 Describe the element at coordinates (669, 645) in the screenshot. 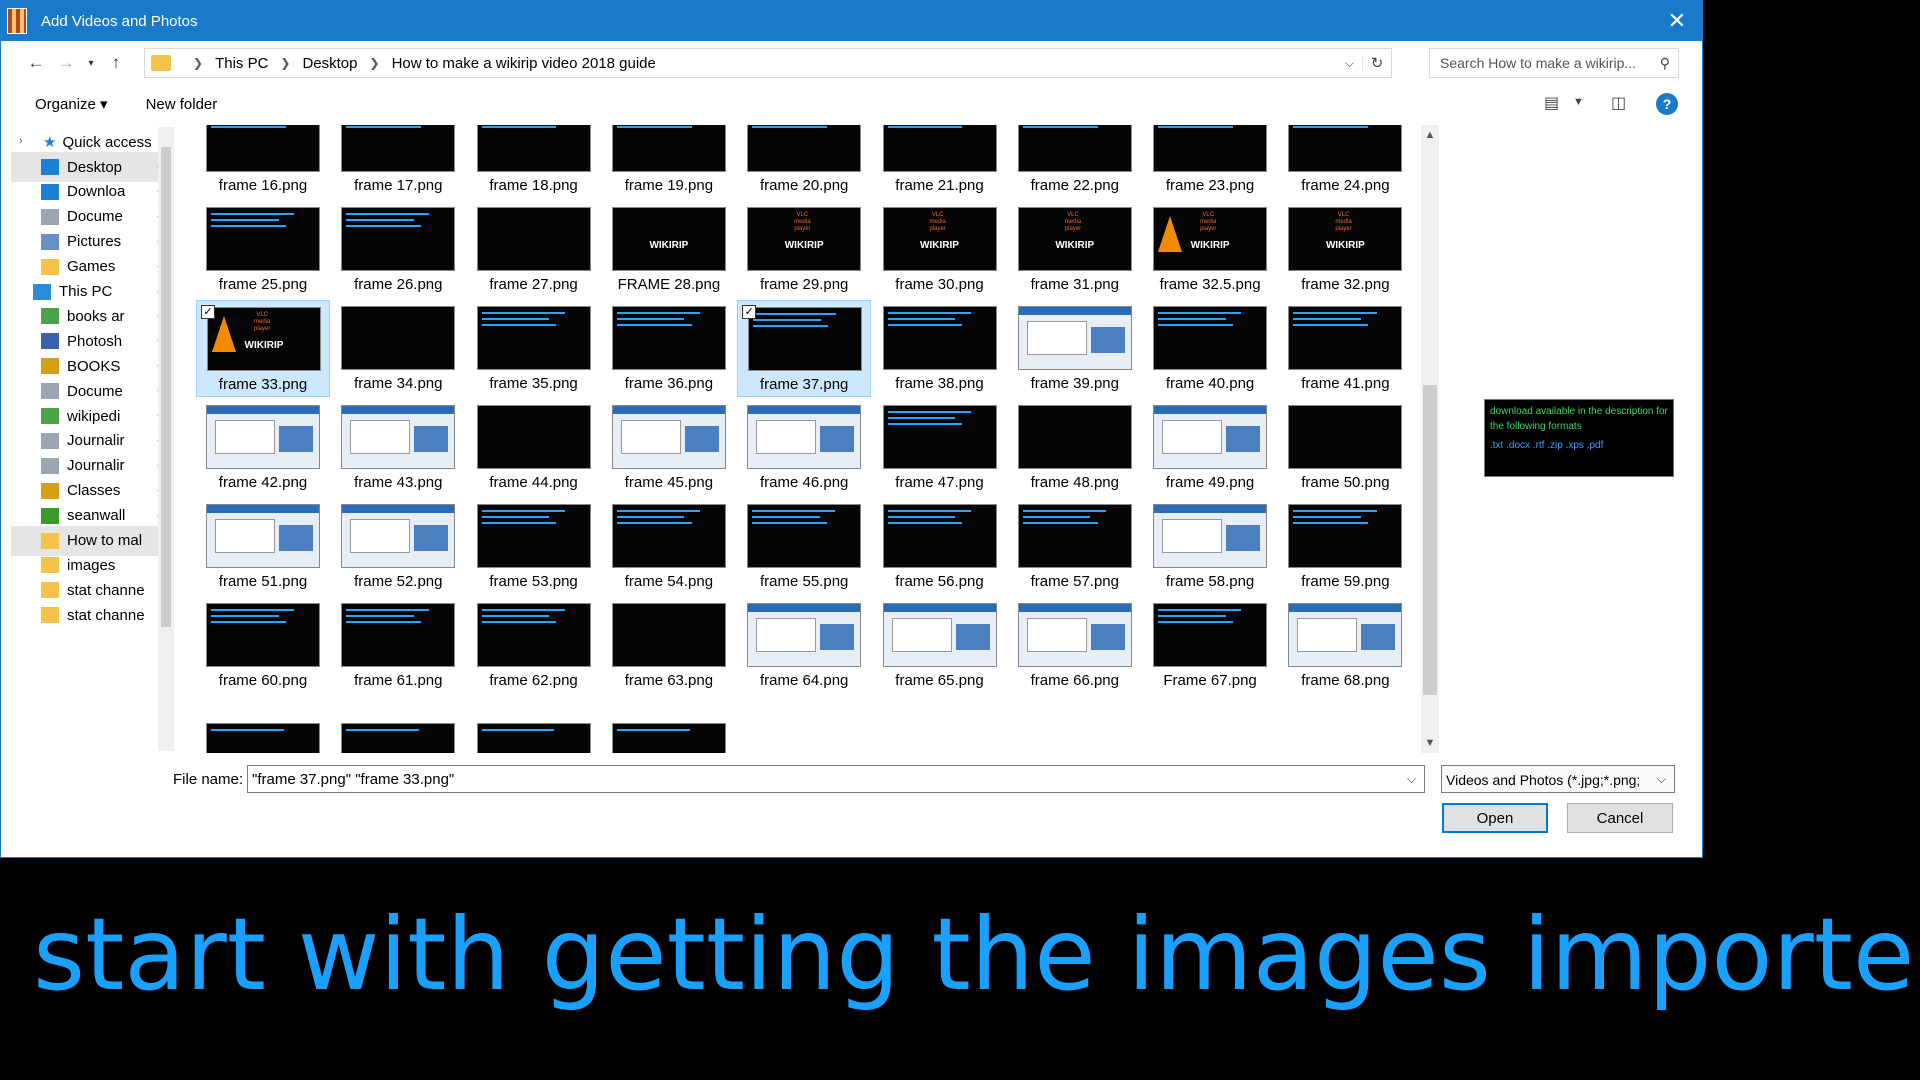

I see `file-tile: frame 63.png` at that location.